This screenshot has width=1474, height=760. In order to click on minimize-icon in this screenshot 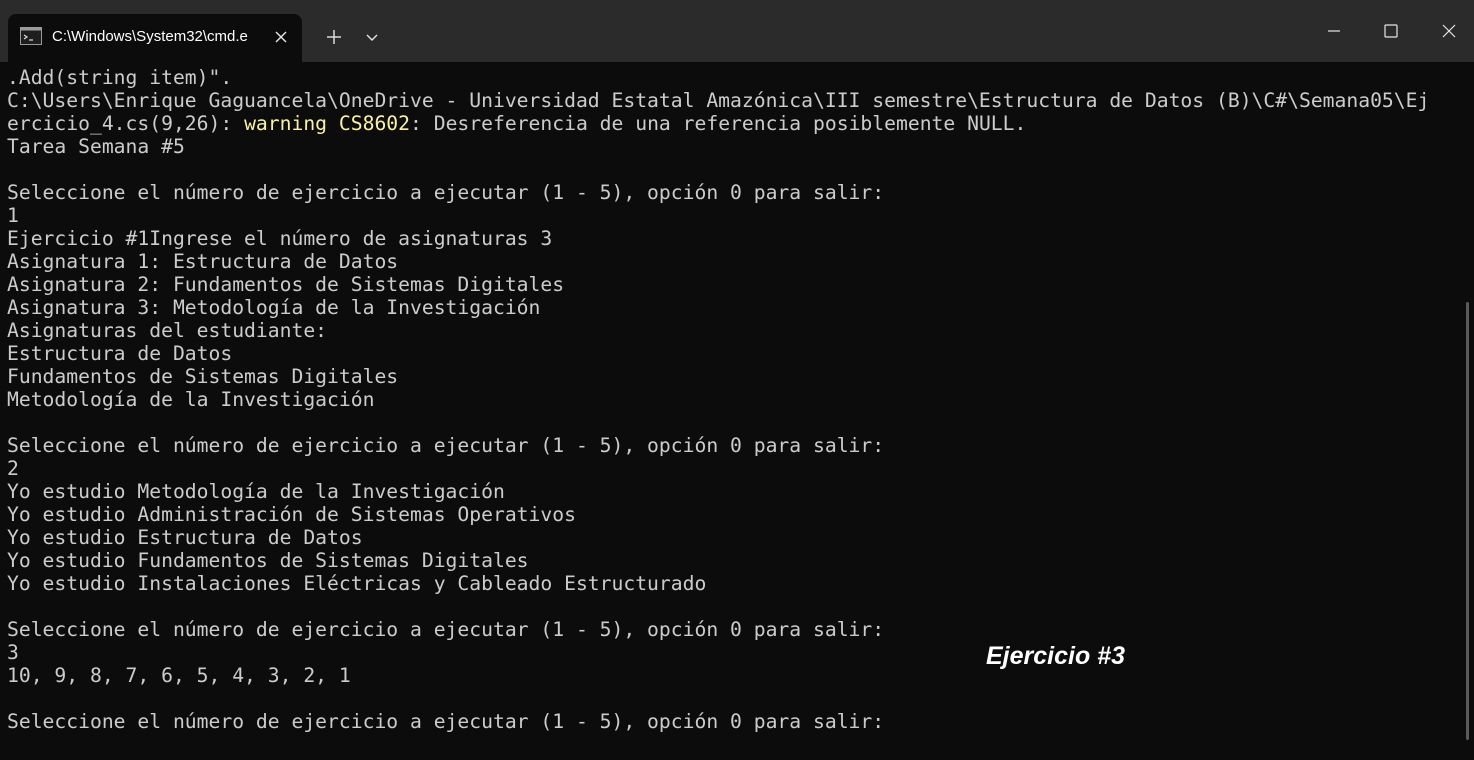, I will do `click(1334, 31)`.